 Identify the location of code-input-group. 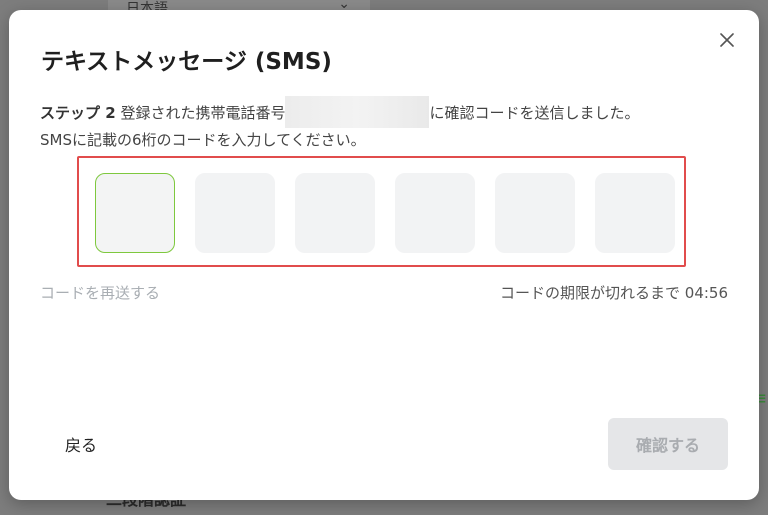
(385, 213).